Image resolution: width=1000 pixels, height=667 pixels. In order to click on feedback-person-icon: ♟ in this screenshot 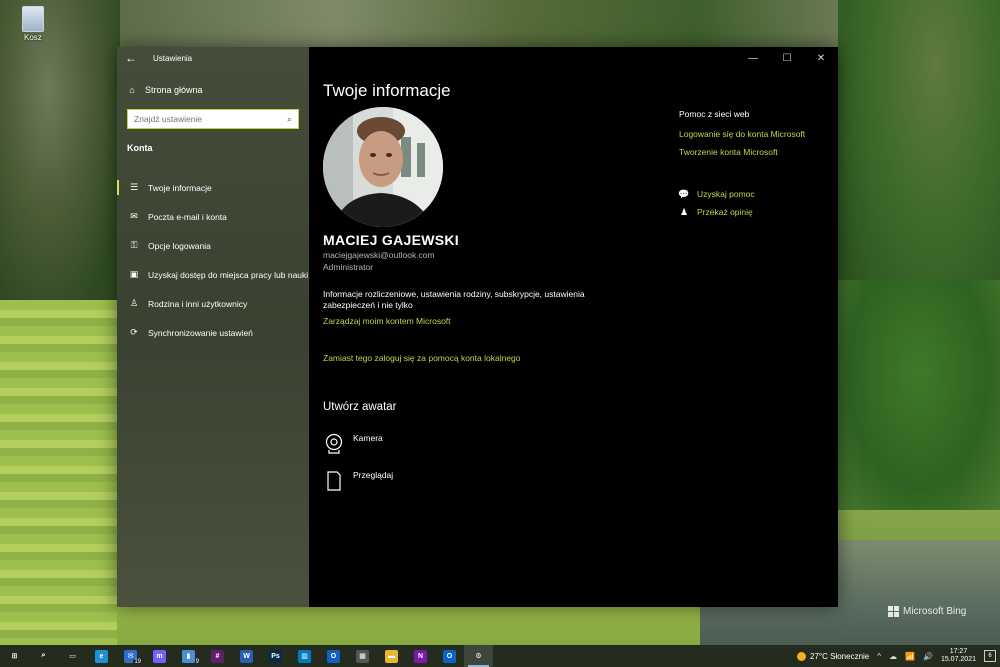, I will do `click(684, 211)`.